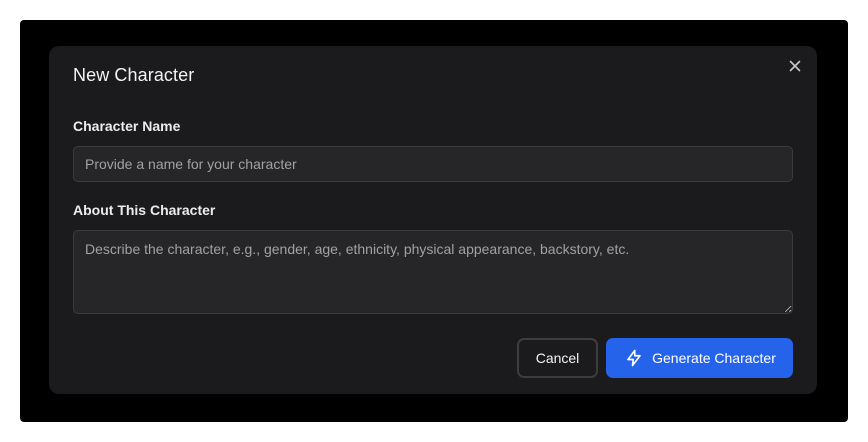  What do you see at coordinates (634, 358) in the screenshot?
I see `lightning-bolt-icon` at bounding box center [634, 358].